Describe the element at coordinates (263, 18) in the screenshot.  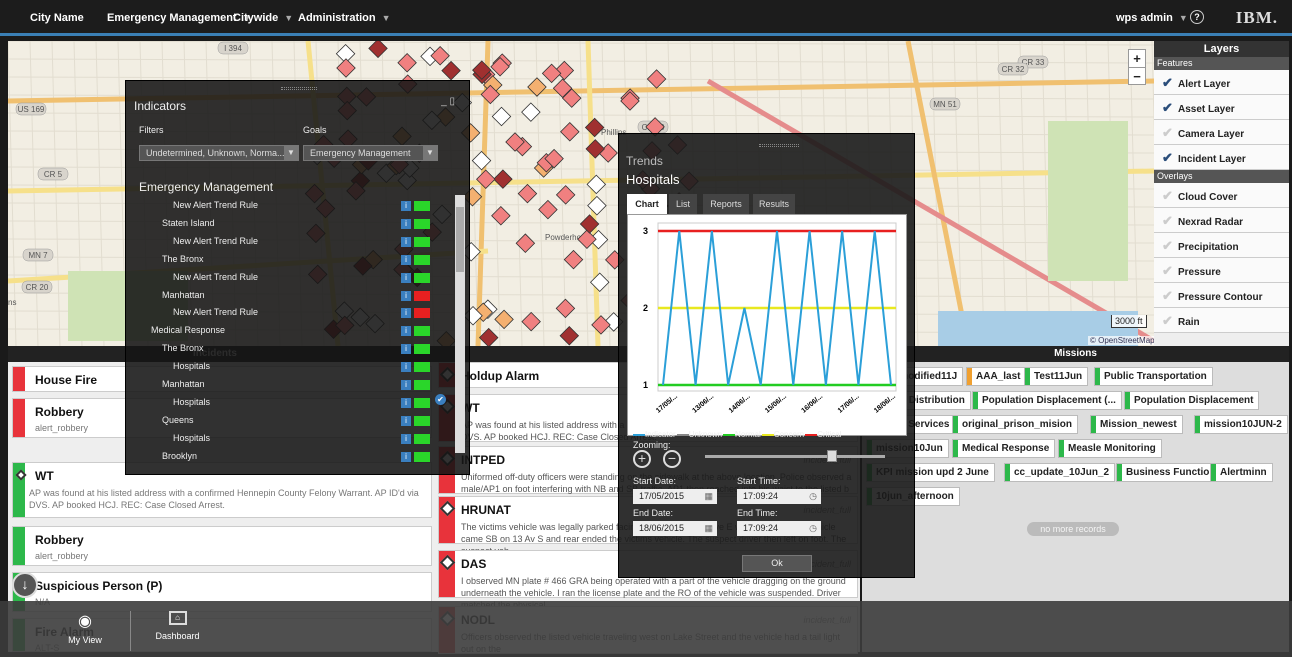
I see `menu-citywide: Citywide ▼` at that location.